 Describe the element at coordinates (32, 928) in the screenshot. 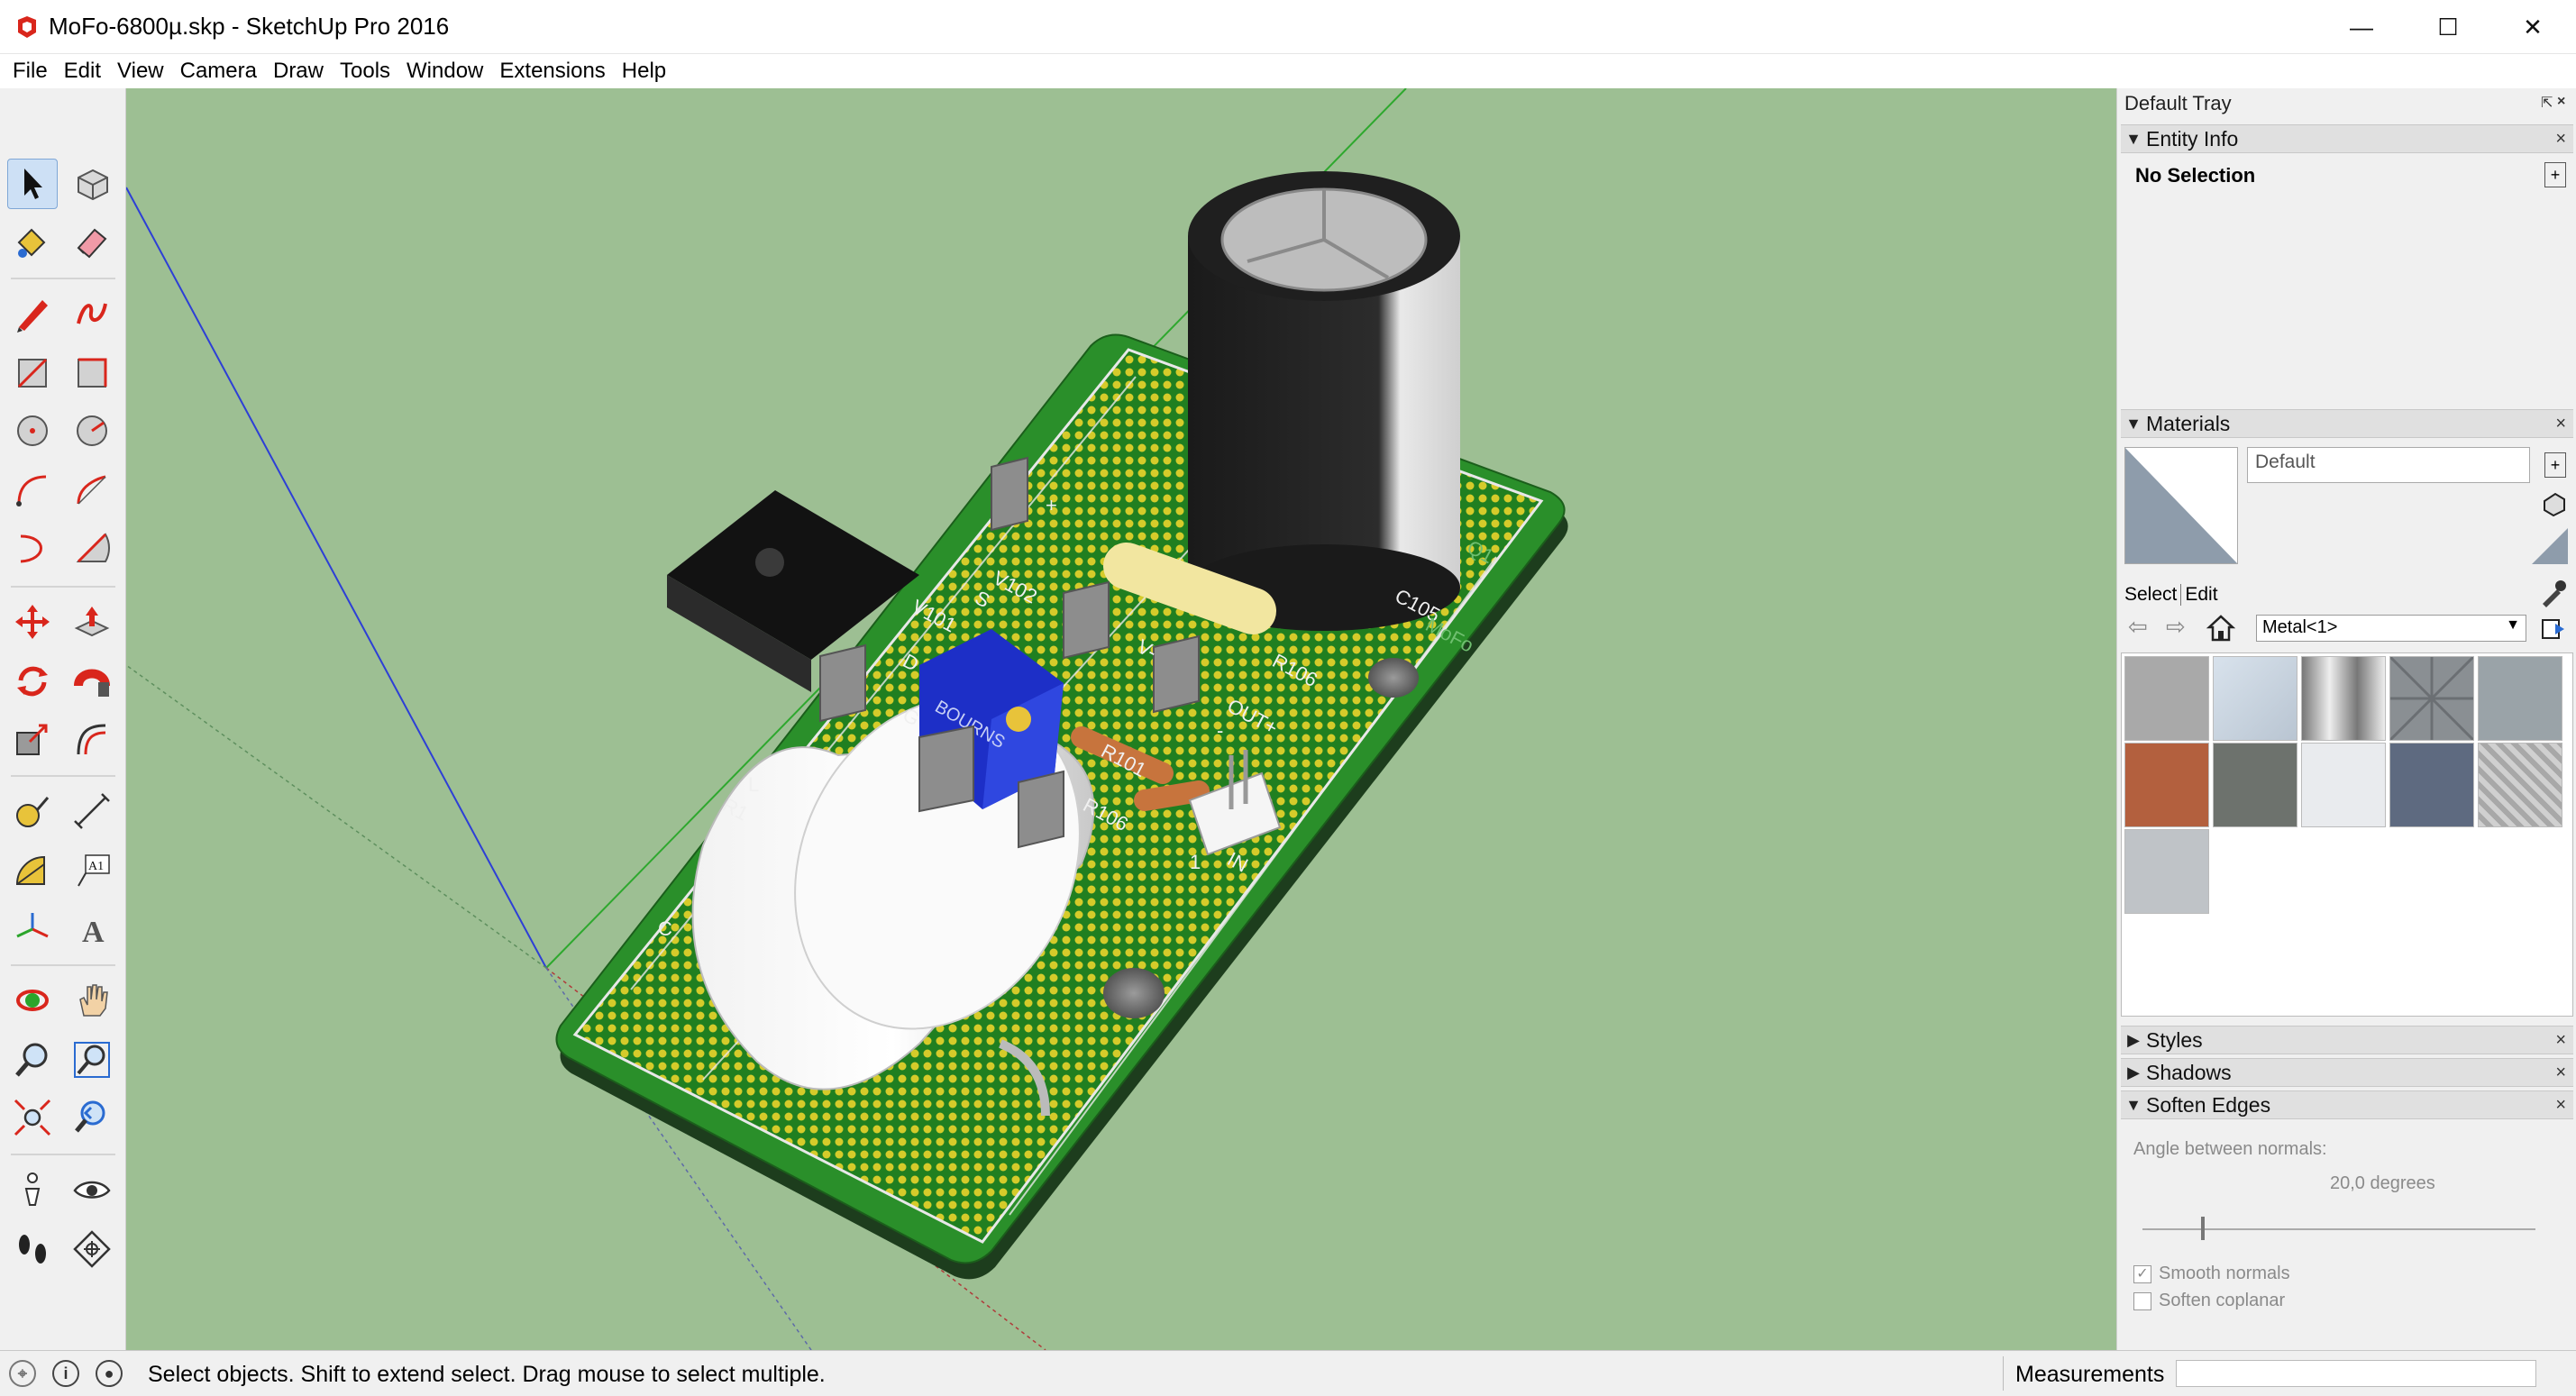

I see `axes-tool` at that location.